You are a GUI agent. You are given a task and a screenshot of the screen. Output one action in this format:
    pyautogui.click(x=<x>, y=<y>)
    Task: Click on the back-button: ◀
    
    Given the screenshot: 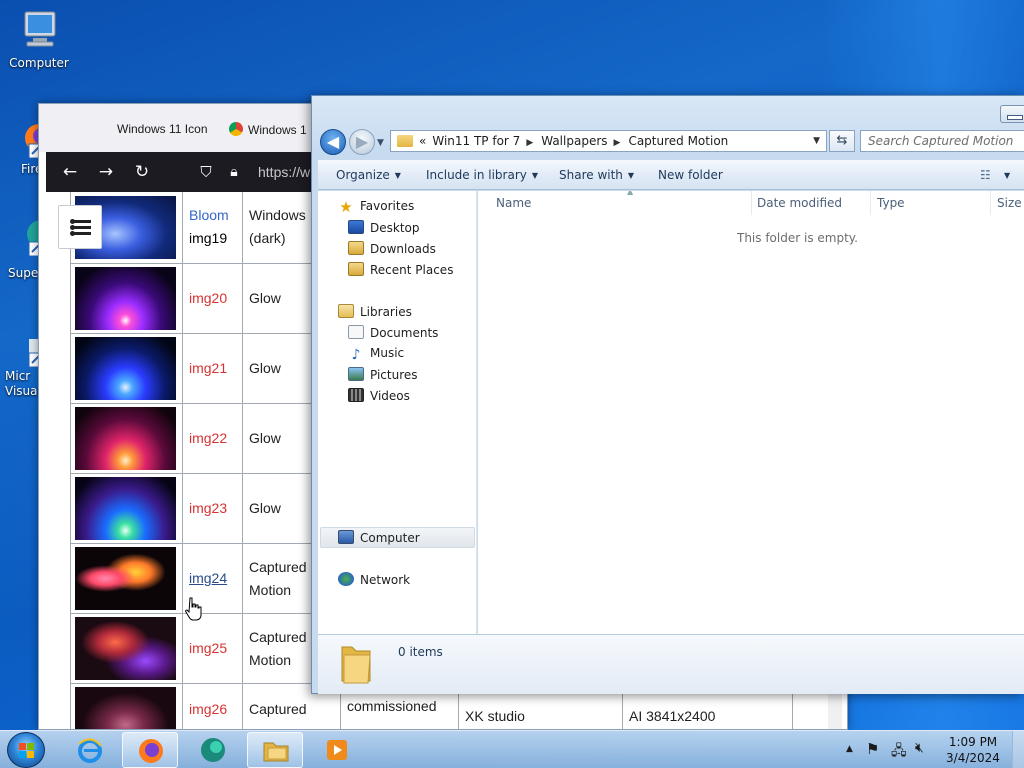 What is the action you would take?
    pyautogui.click(x=333, y=142)
    